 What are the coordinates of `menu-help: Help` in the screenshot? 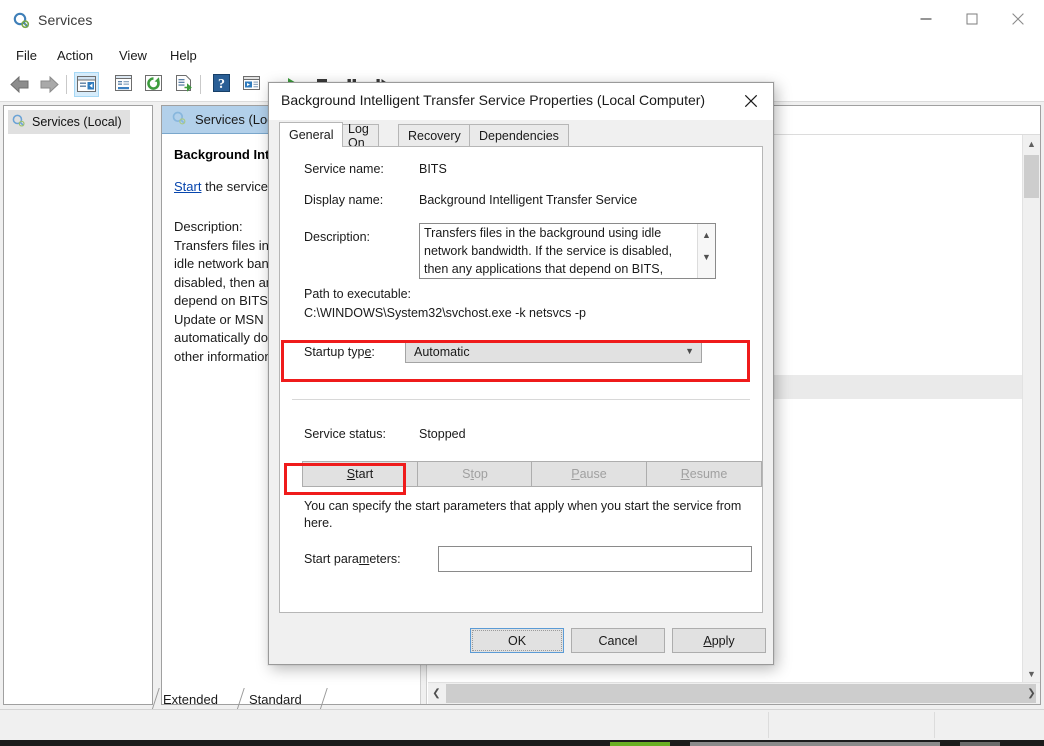 It's located at (183, 55).